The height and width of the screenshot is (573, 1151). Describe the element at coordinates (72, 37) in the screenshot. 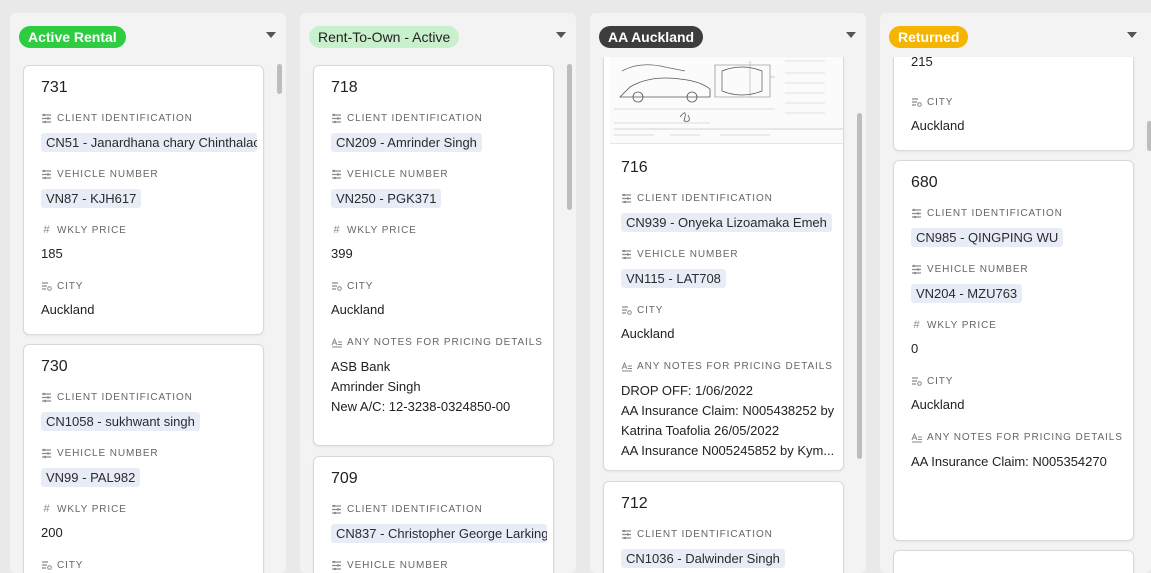

I see `stage-badge: Active Rental` at that location.